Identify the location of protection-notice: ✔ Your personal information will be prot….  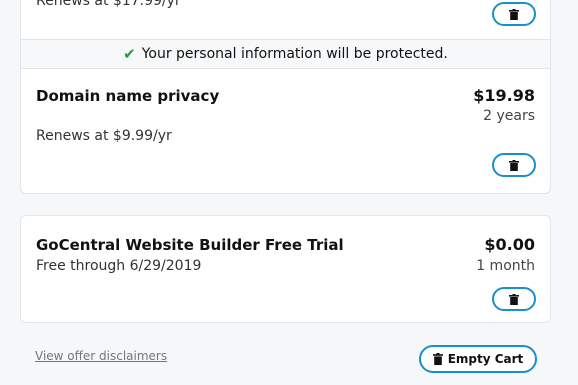
(285, 54).